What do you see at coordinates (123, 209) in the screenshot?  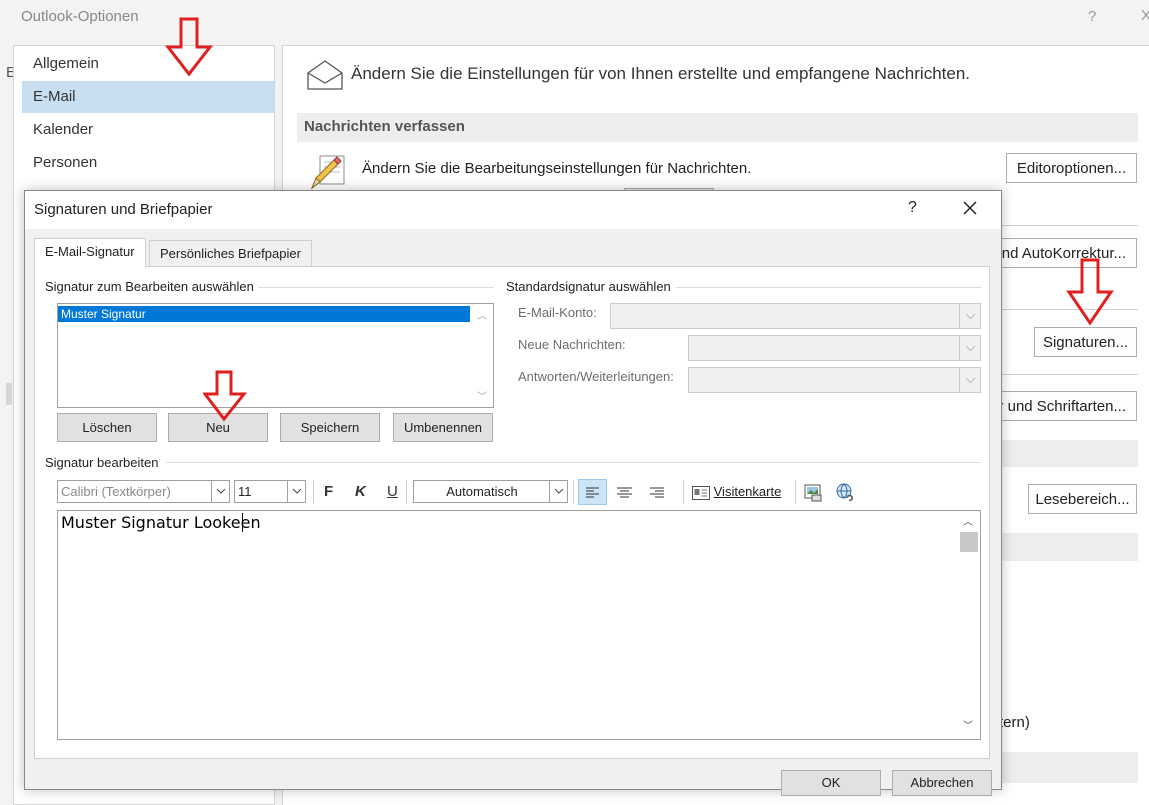 I see `dialog-title: Signaturen und Briefpapier` at bounding box center [123, 209].